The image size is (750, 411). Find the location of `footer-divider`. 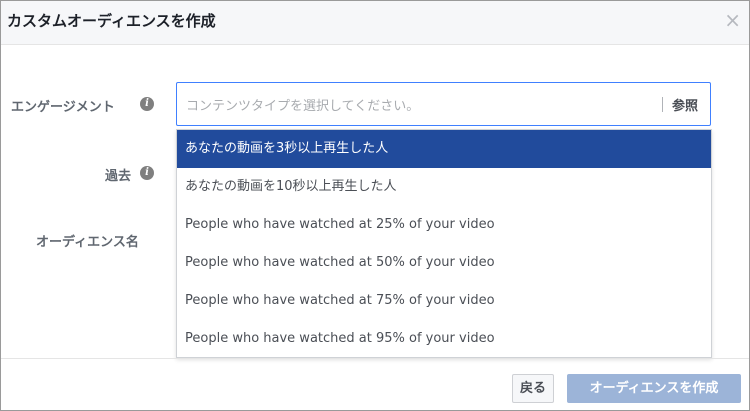

footer-divider is located at coordinates (375, 358).